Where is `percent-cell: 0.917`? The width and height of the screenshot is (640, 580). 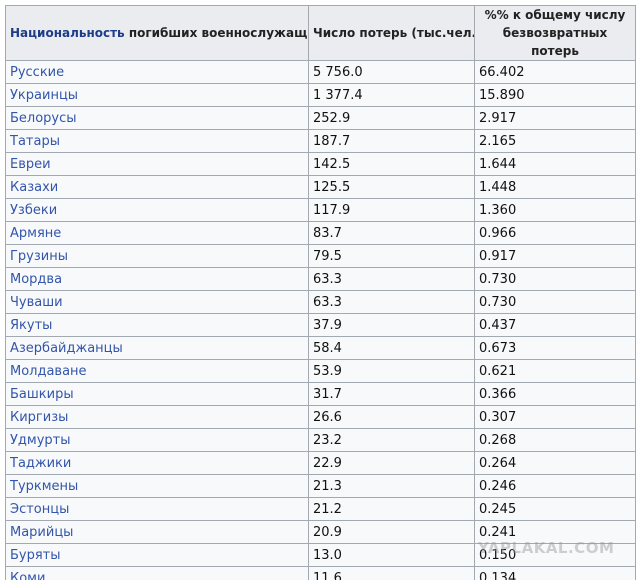 percent-cell: 0.917 is located at coordinates (555, 256).